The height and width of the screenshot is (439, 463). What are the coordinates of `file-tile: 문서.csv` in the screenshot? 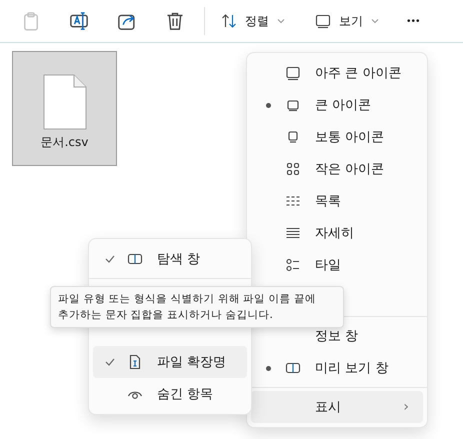 It's located at (64, 108).